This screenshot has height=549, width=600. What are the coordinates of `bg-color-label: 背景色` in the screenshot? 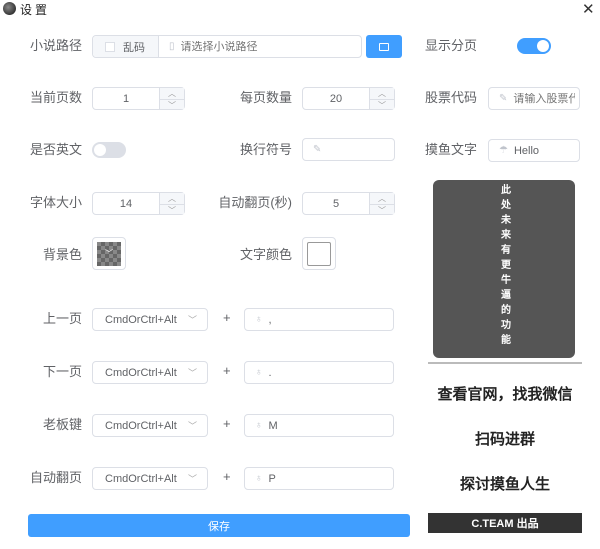 It's located at (62, 254).